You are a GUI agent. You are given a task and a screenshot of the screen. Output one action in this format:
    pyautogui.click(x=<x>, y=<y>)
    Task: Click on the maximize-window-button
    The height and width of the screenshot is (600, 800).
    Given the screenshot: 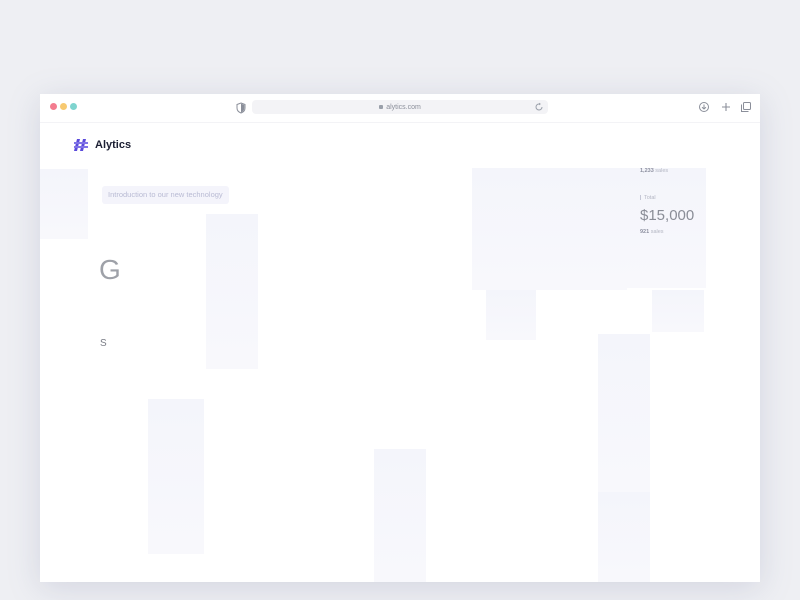 What is the action you would take?
    pyautogui.click(x=73, y=106)
    